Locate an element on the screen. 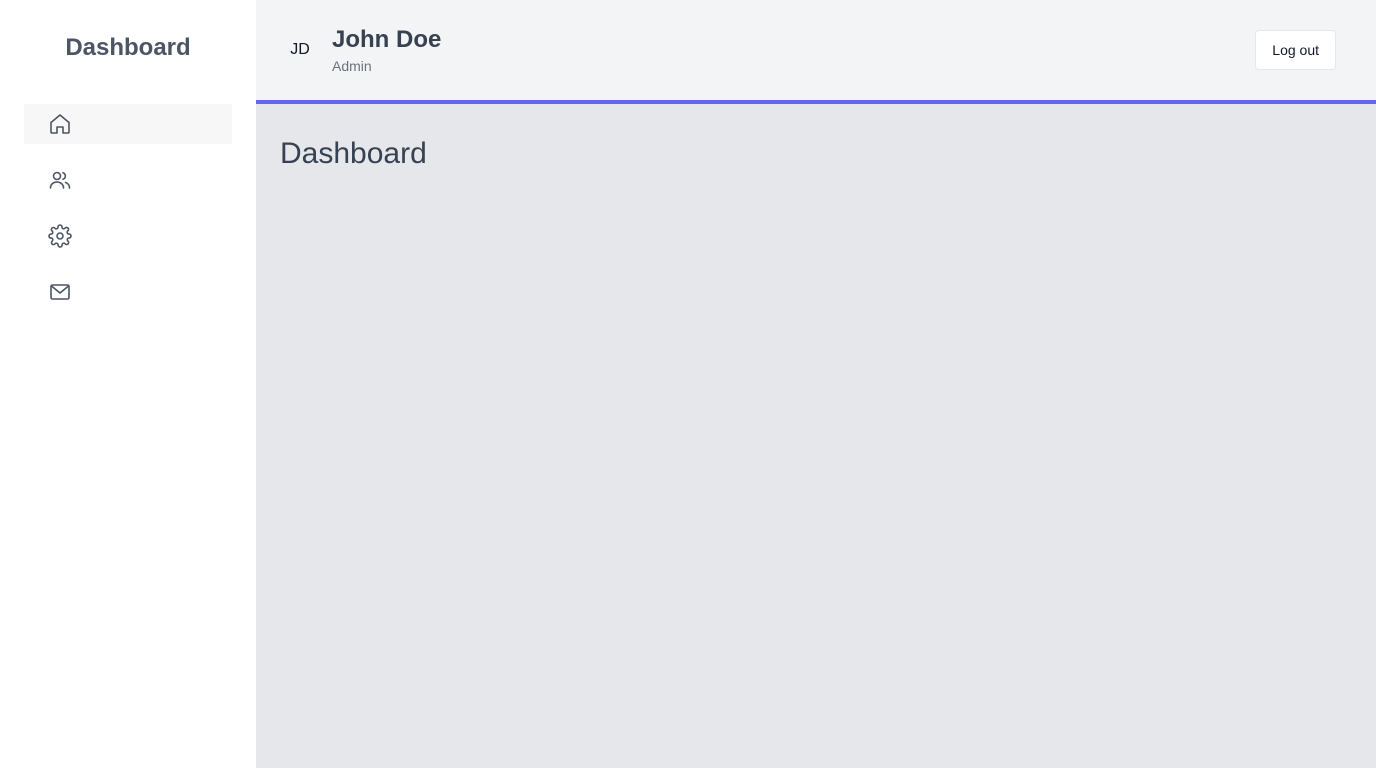  logout-button: Log out is located at coordinates (1295, 50).